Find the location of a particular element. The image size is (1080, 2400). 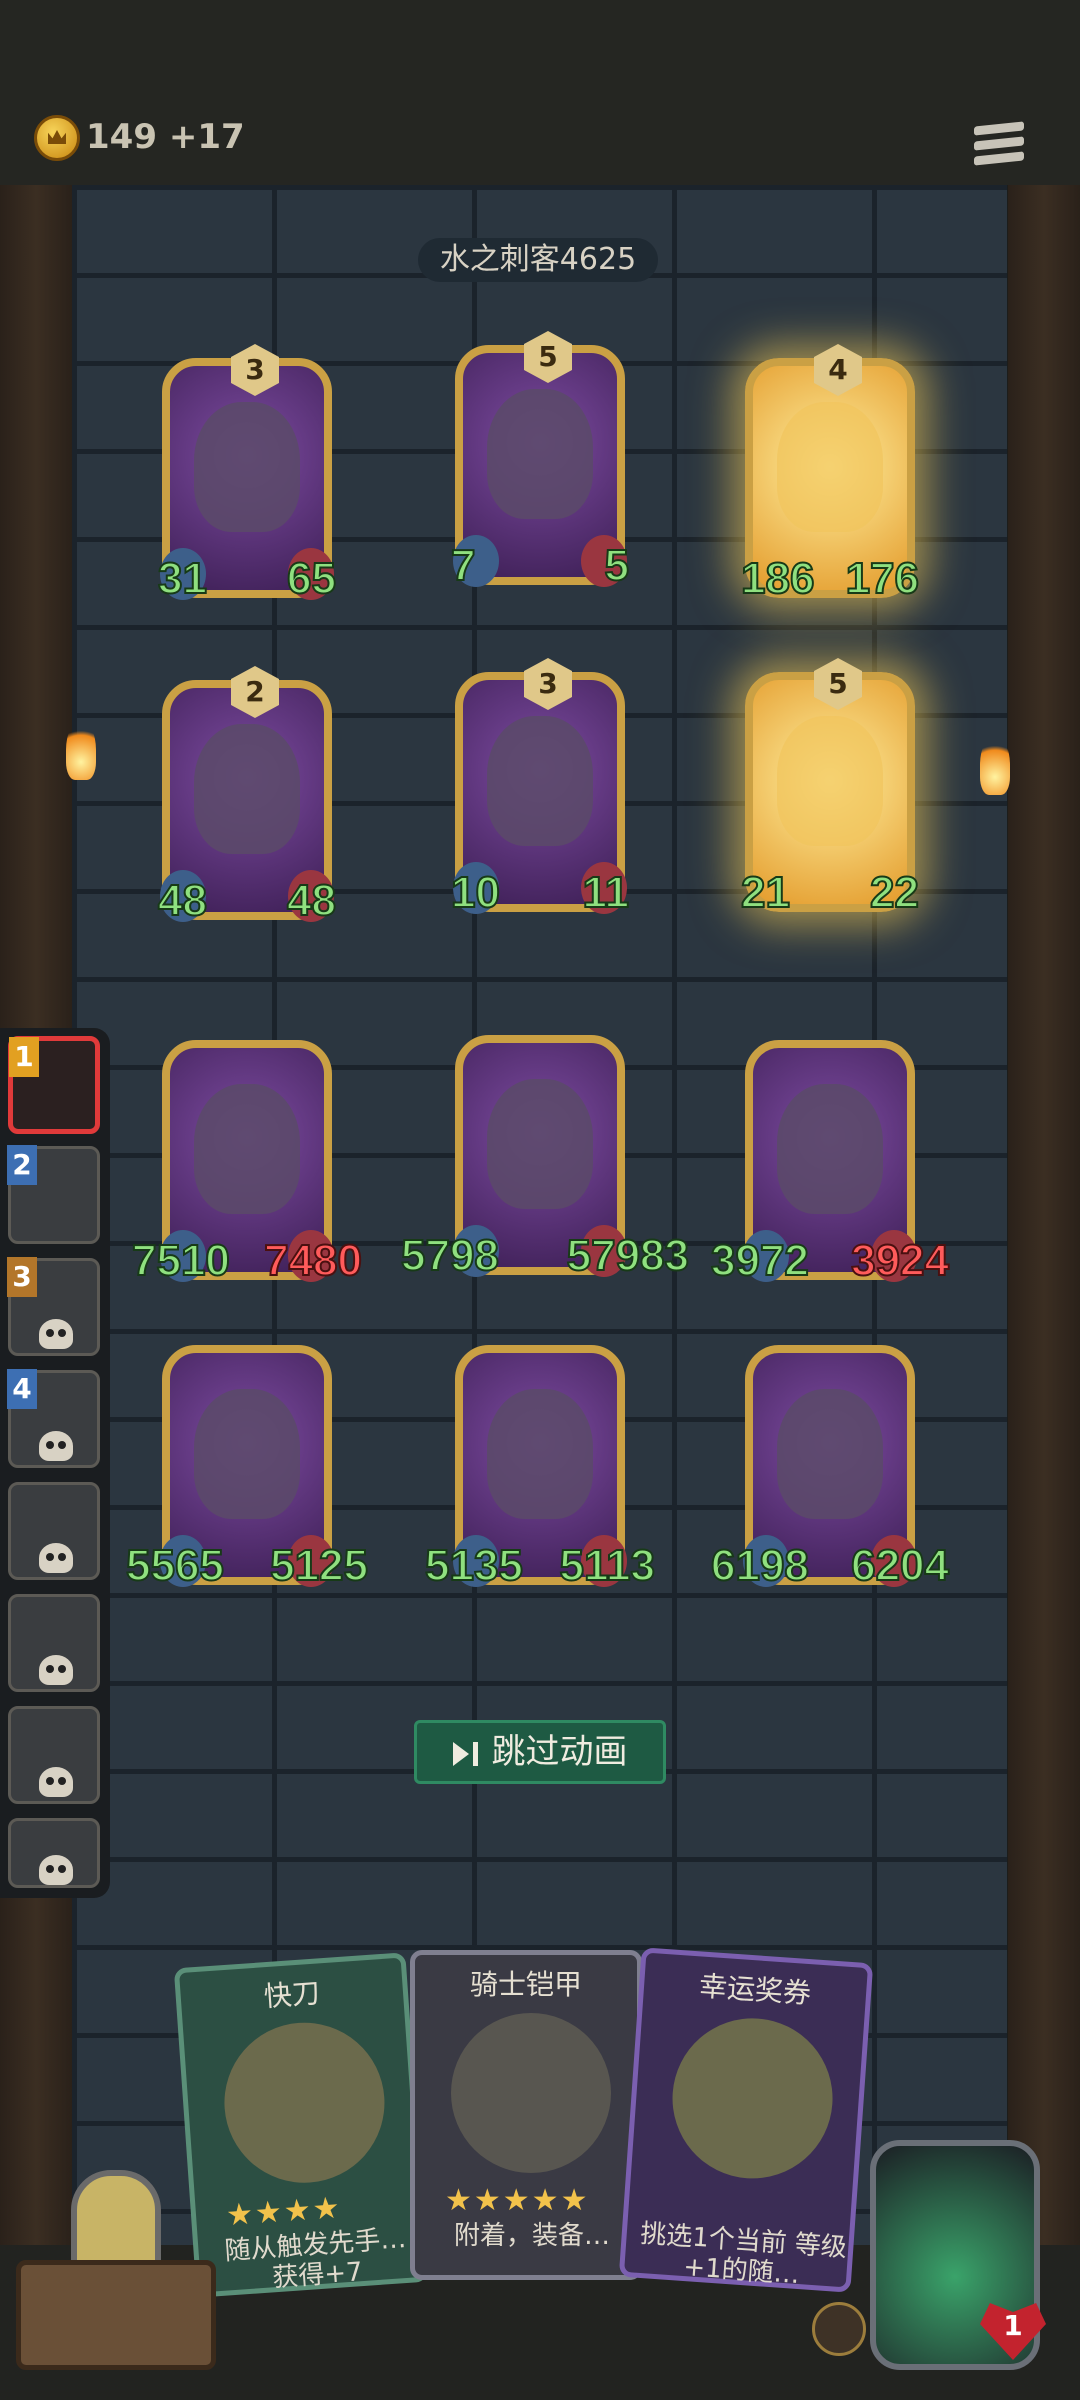

rank-number: 3 is located at coordinates (22, 1277).